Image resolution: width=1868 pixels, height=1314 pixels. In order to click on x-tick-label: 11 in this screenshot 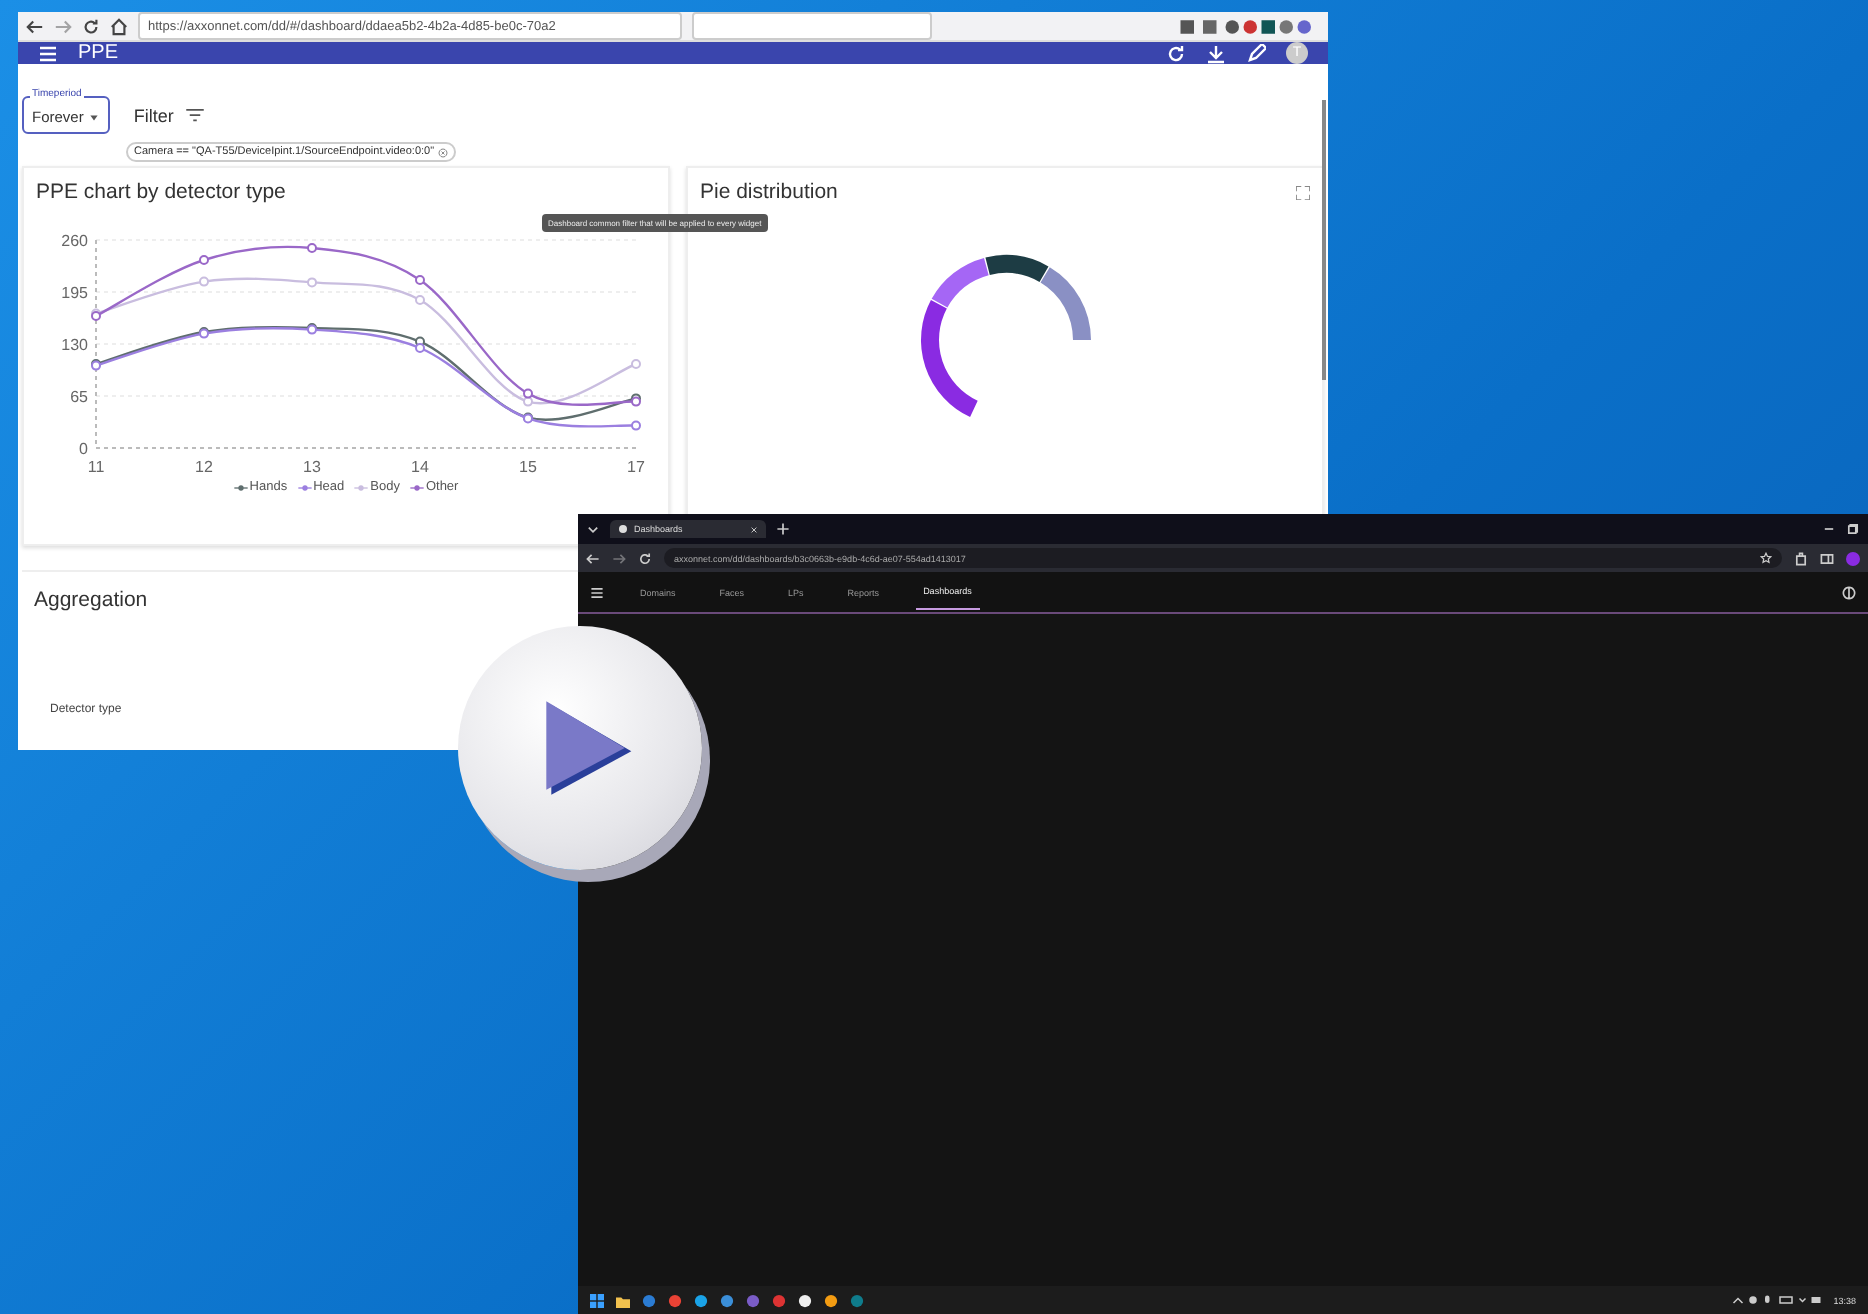, I will do `click(96, 467)`.